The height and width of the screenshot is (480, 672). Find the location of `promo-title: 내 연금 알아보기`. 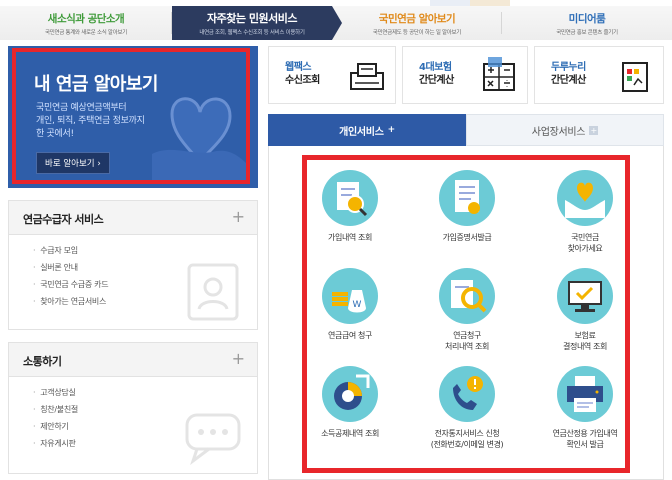

promo-title: 내 연금 알아보기 is located at coordinates (96, 84).